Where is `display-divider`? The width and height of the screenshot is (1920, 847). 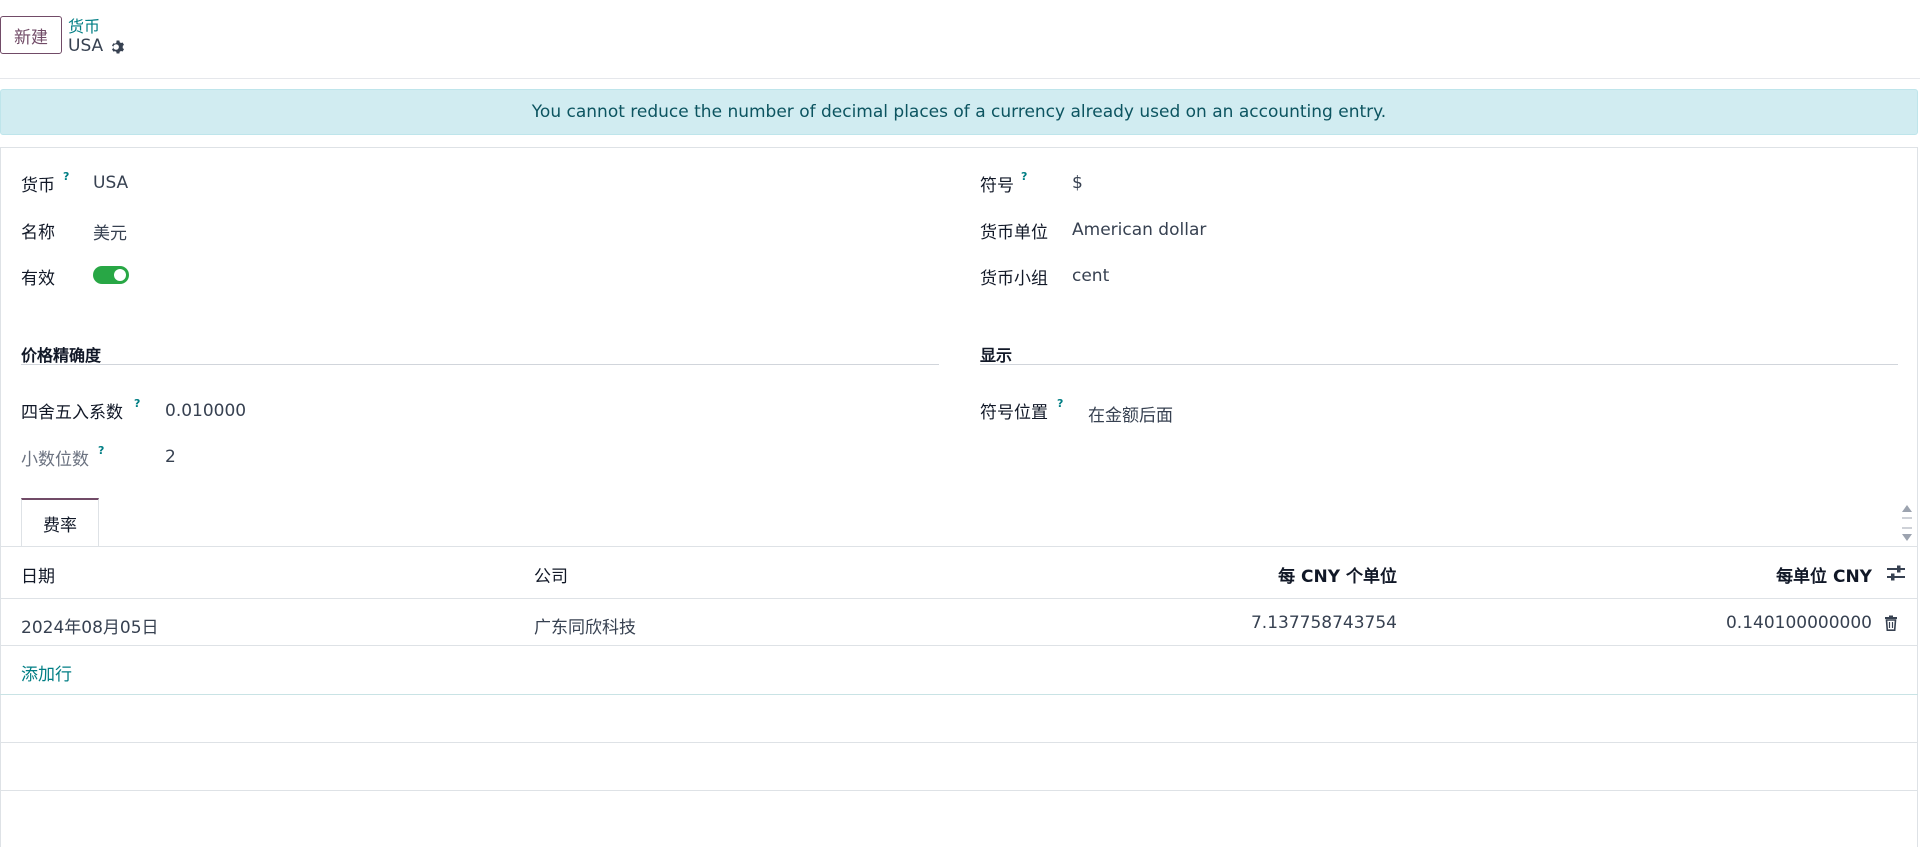
display-divider is located at coordinates (1439, 364).